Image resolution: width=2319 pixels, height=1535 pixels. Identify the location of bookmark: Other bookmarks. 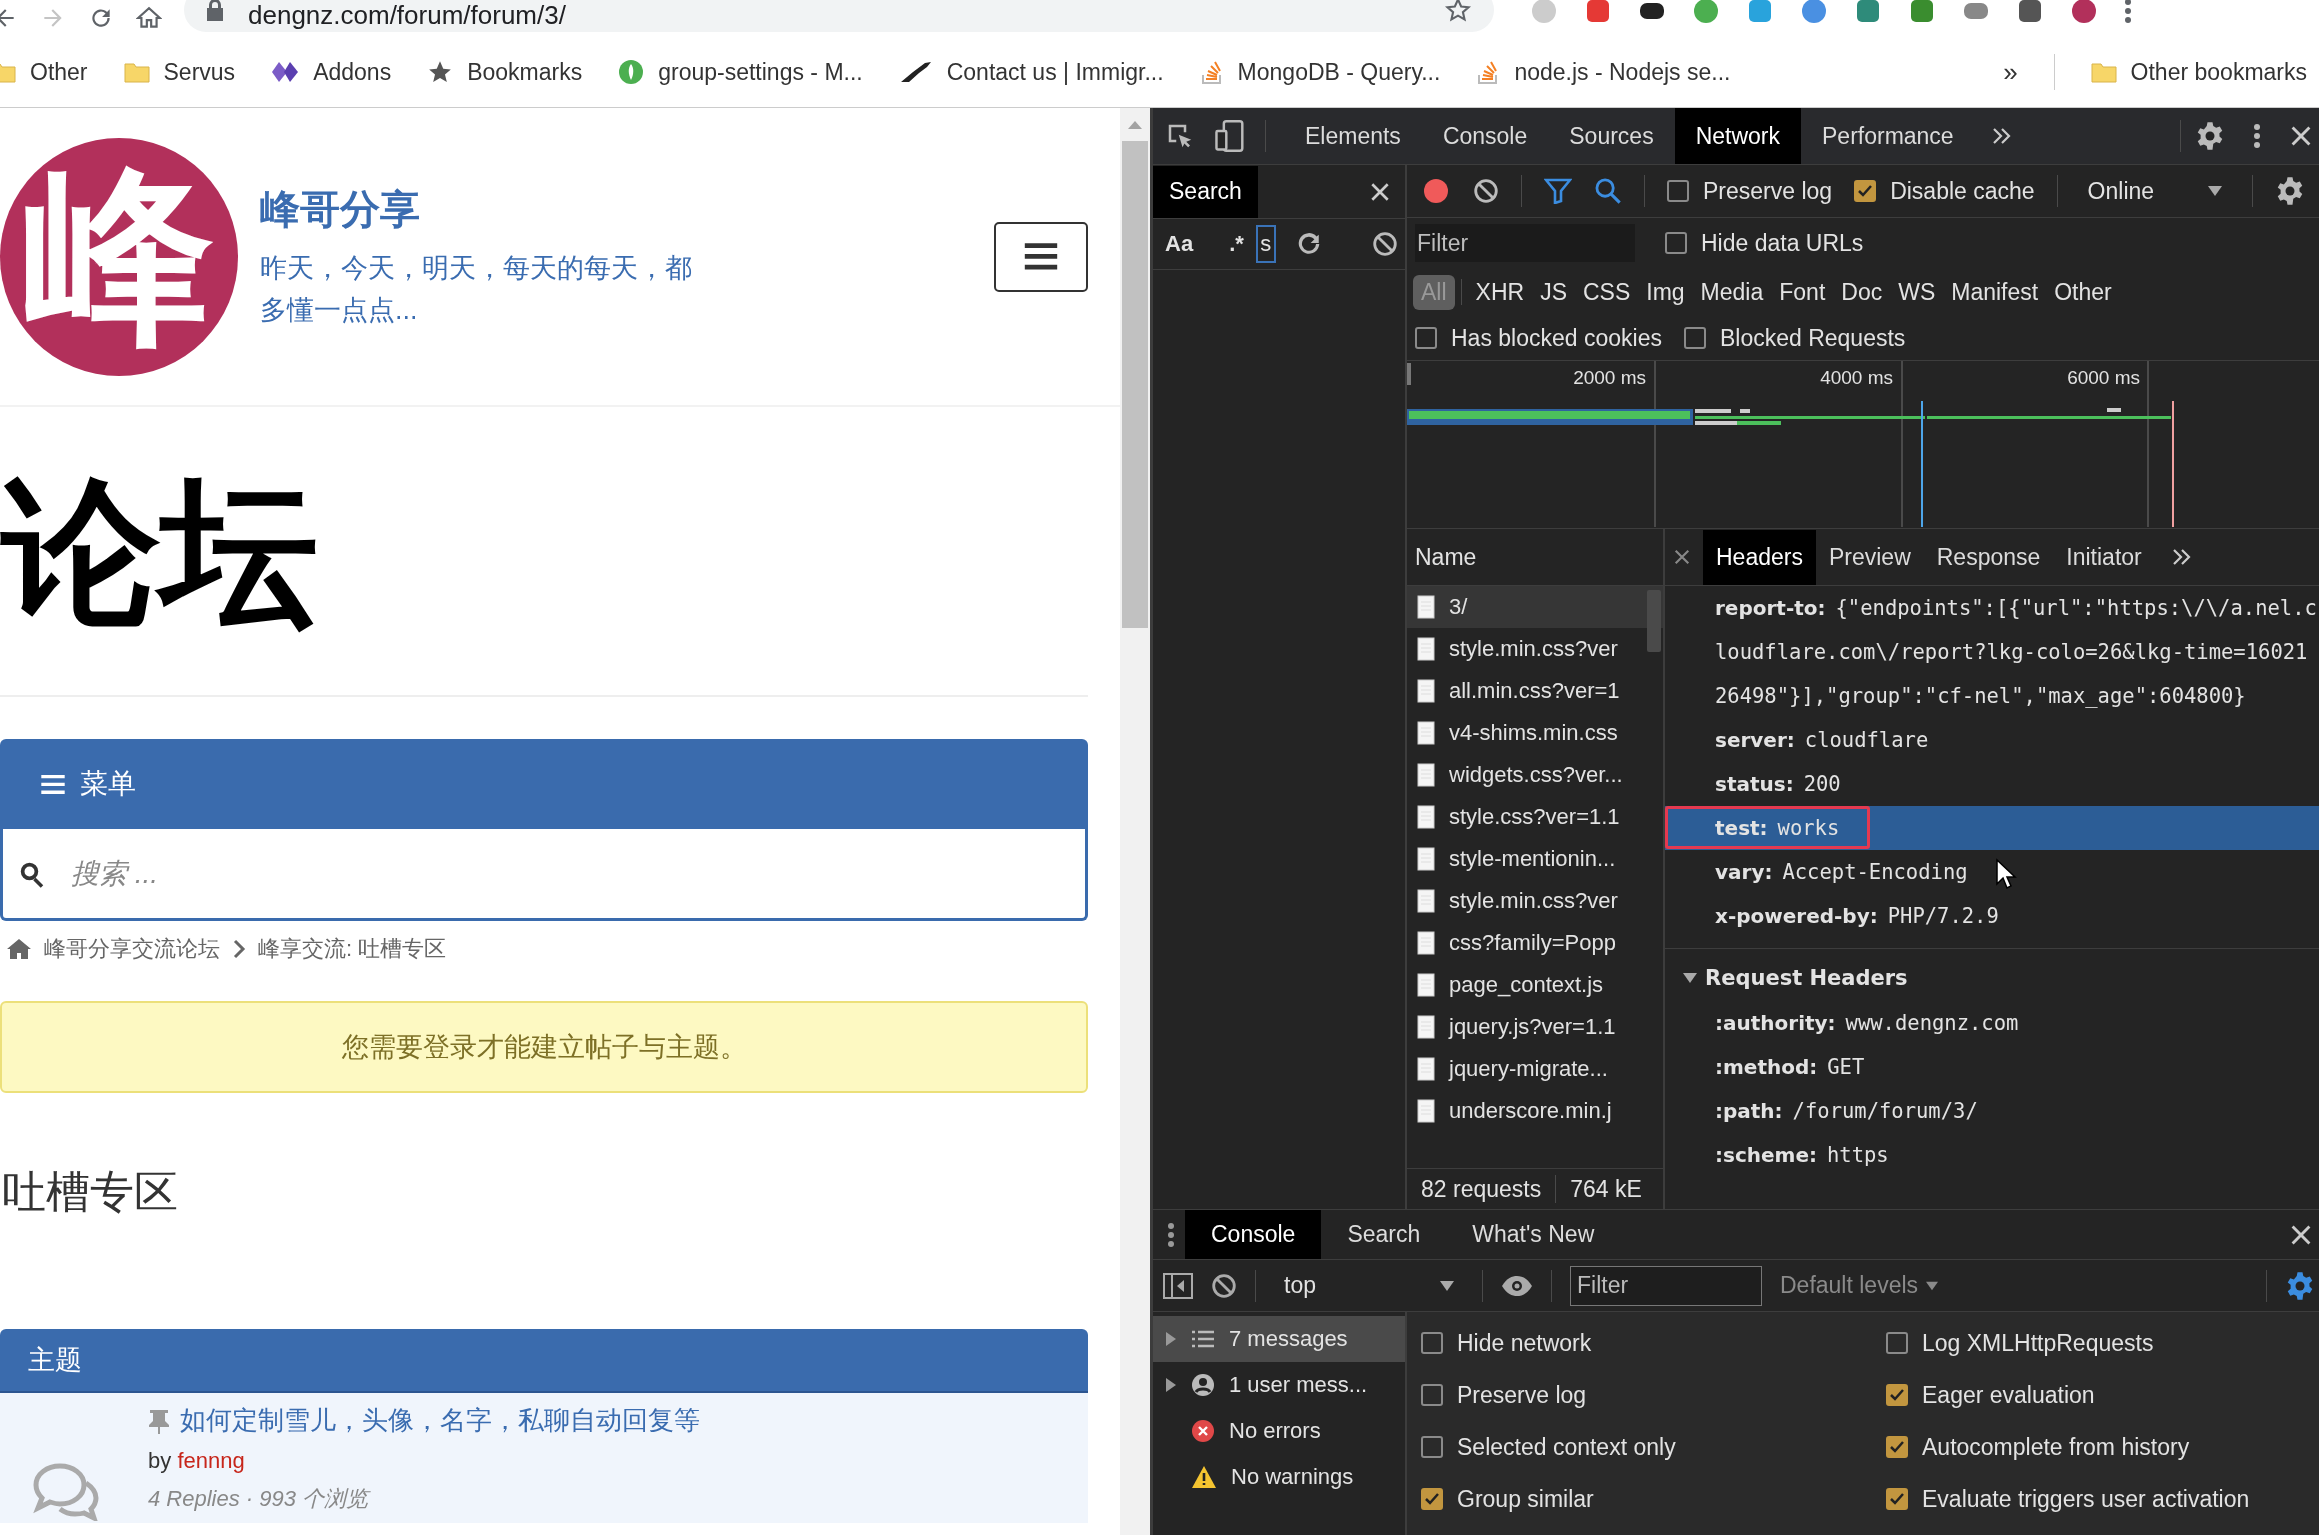
(2198, 72).